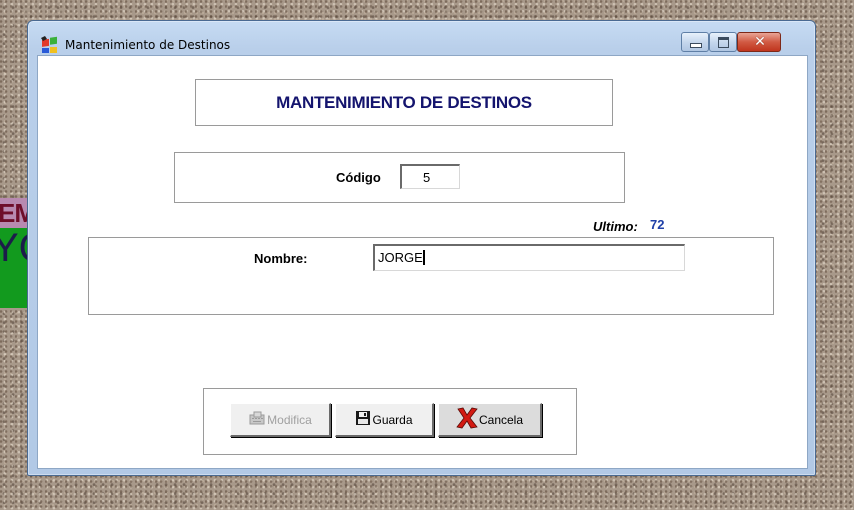  What do you see at coordinates (421, 38) in the screenshot?
I see `title-bar: Mantenimiento de Destinos ✕` at bounding box center [421, 38].